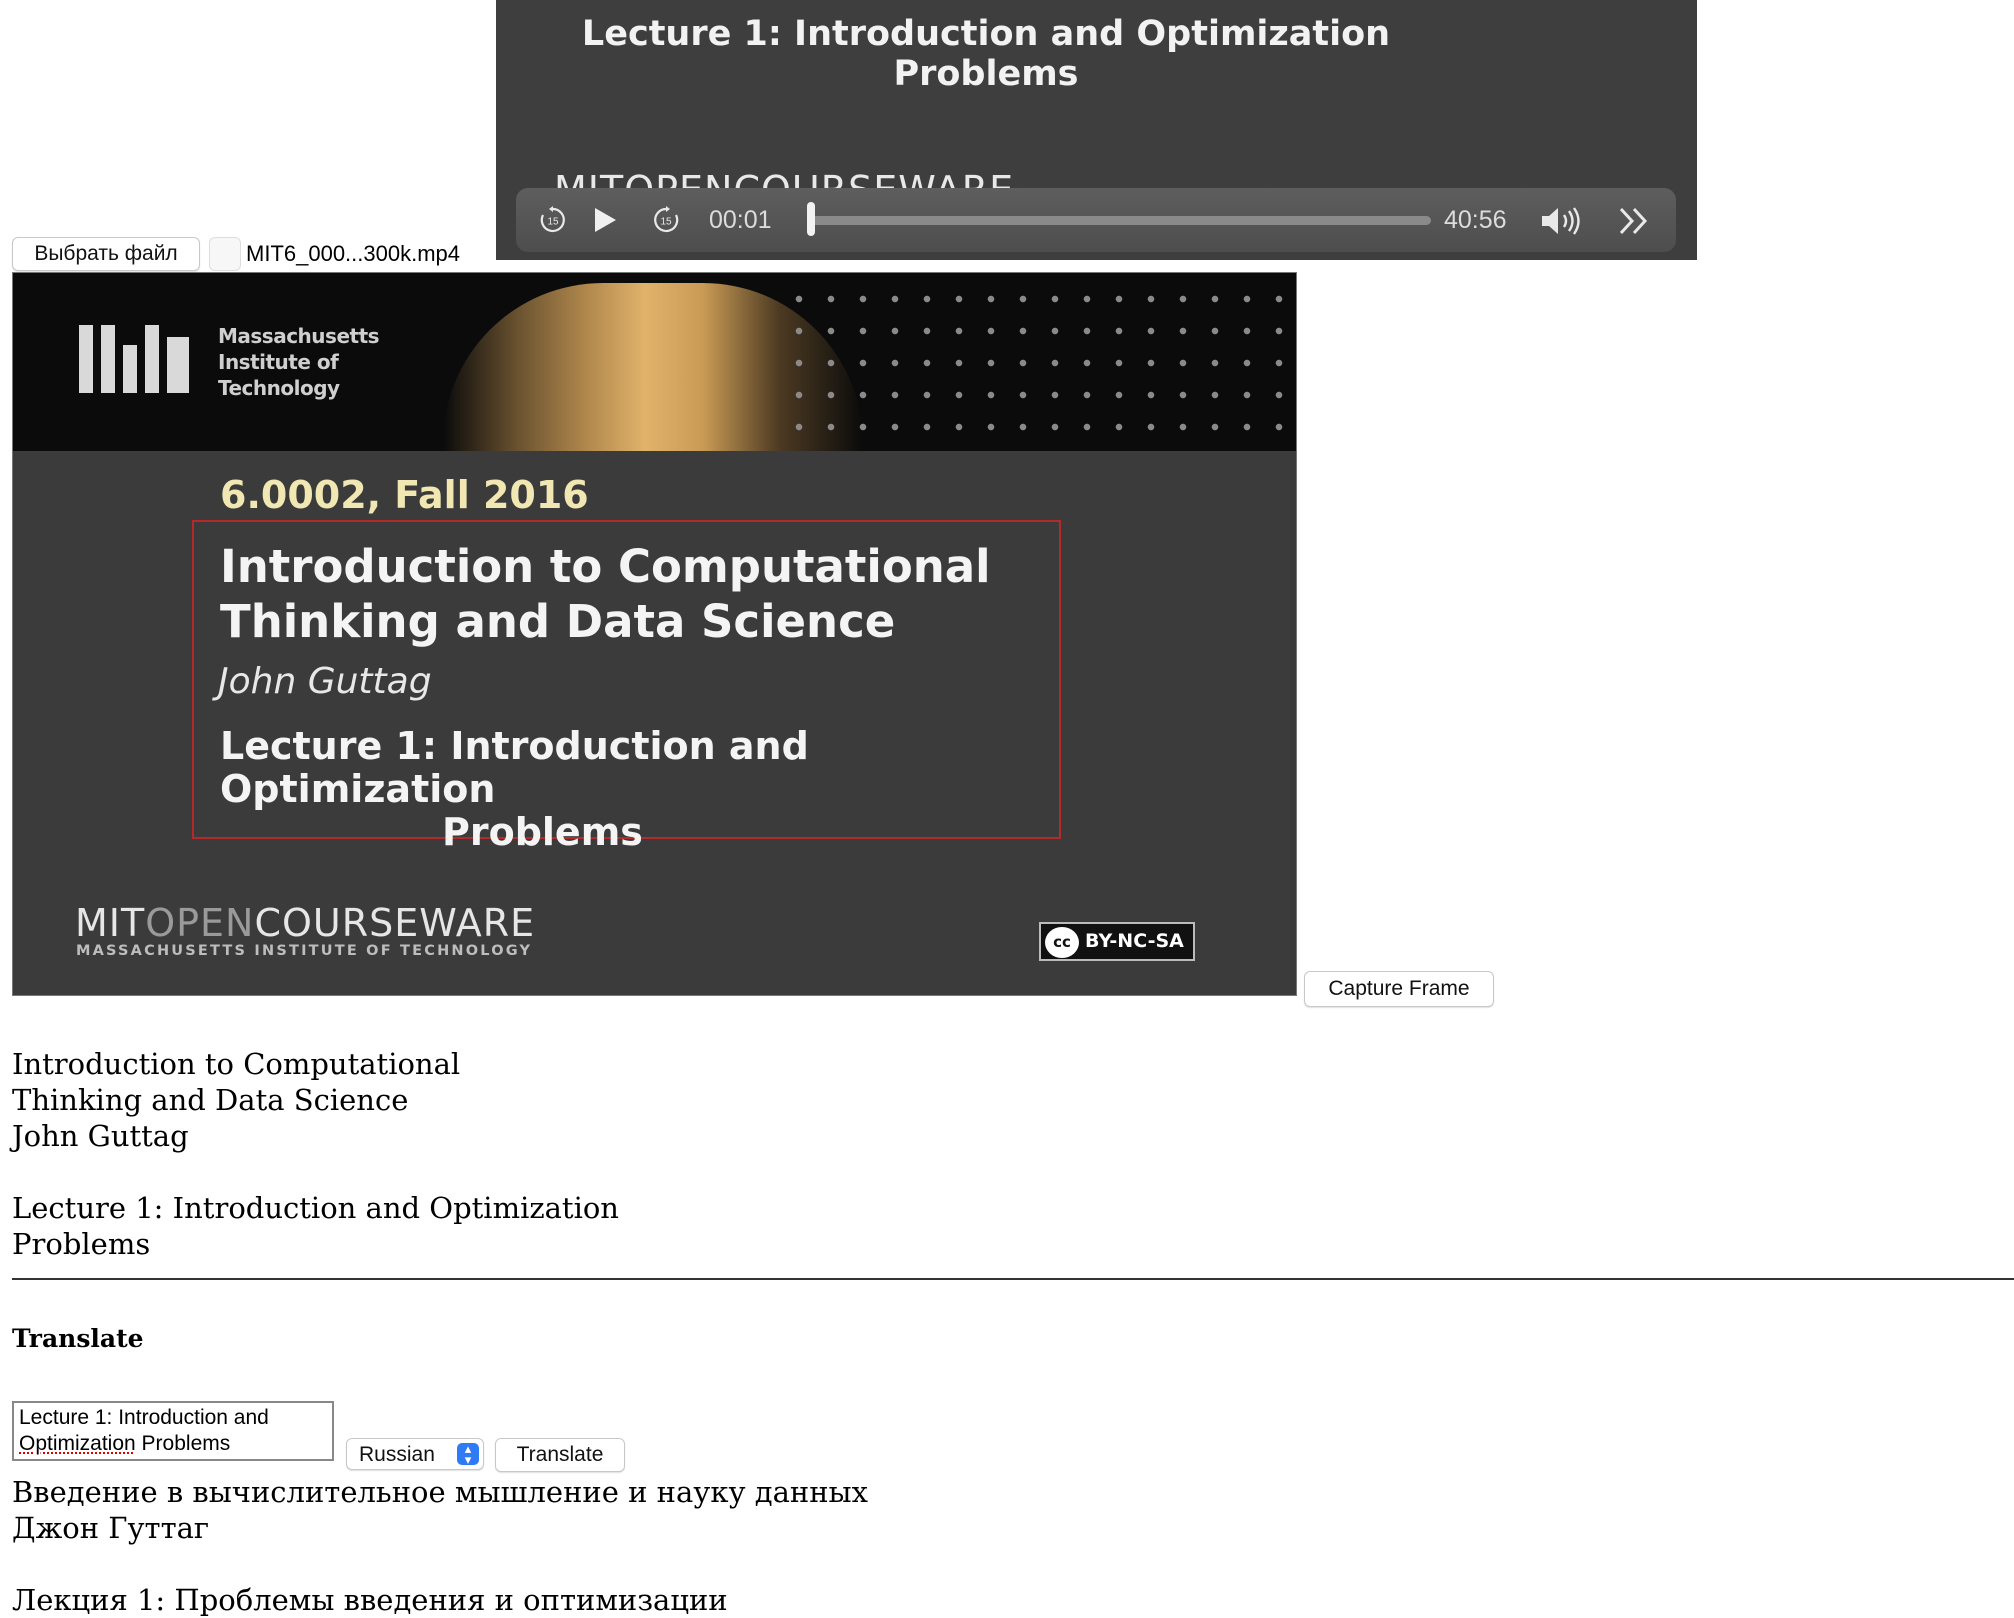  Describe the element at coordinates (1062, 942) in the screenshot. I see `cc-icon: cc` at that location.